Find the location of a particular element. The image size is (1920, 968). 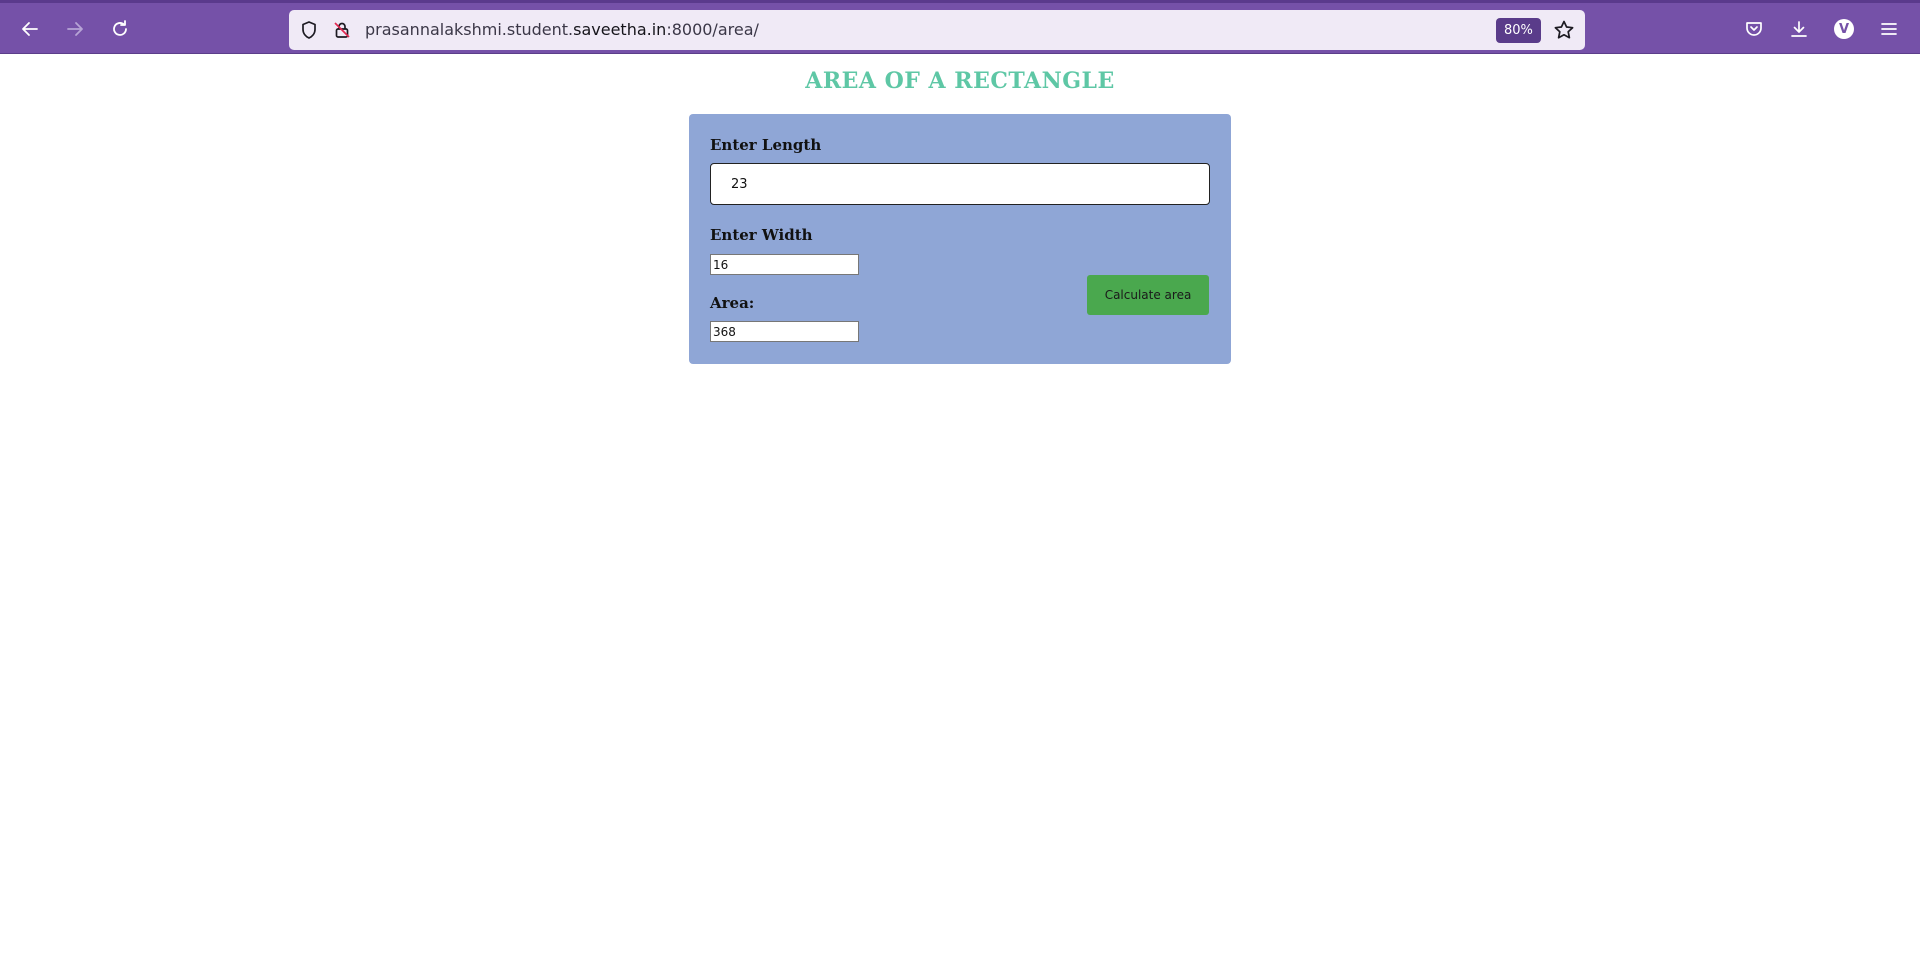

url-prefix: prasannalakshmi.student. is located at coordinates (469, 29).